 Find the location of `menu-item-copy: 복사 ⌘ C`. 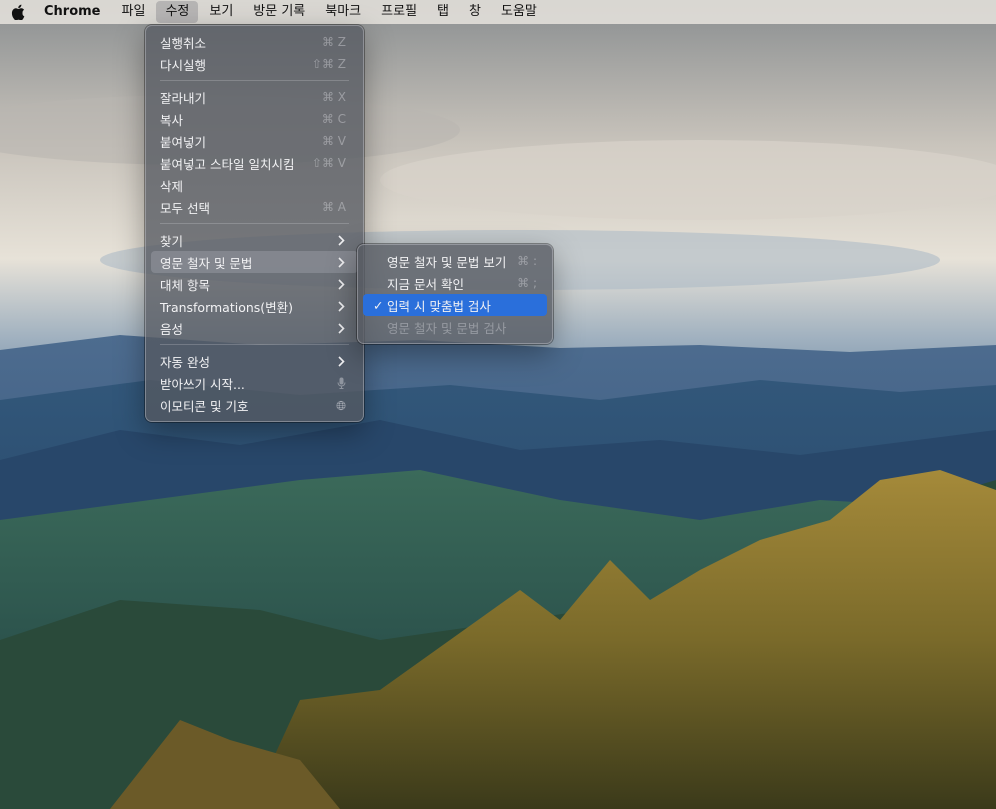

menu-item-copy: 복사 ⌘ C is located at coordinates (254, 119).